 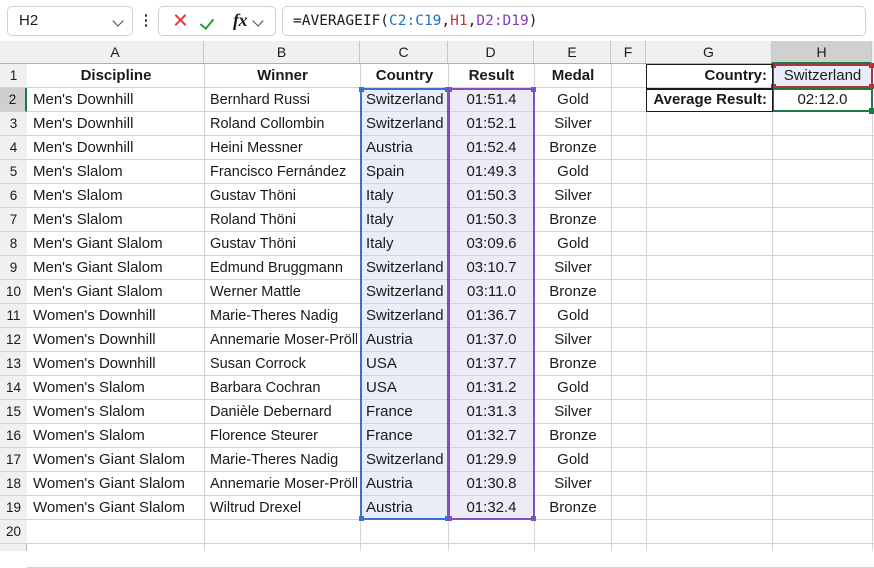 What do you see at coordinates (282, 267) in the screenshot?
I see `cell-winner: Edmund Bruggmann` at bounding box center [282, 267].